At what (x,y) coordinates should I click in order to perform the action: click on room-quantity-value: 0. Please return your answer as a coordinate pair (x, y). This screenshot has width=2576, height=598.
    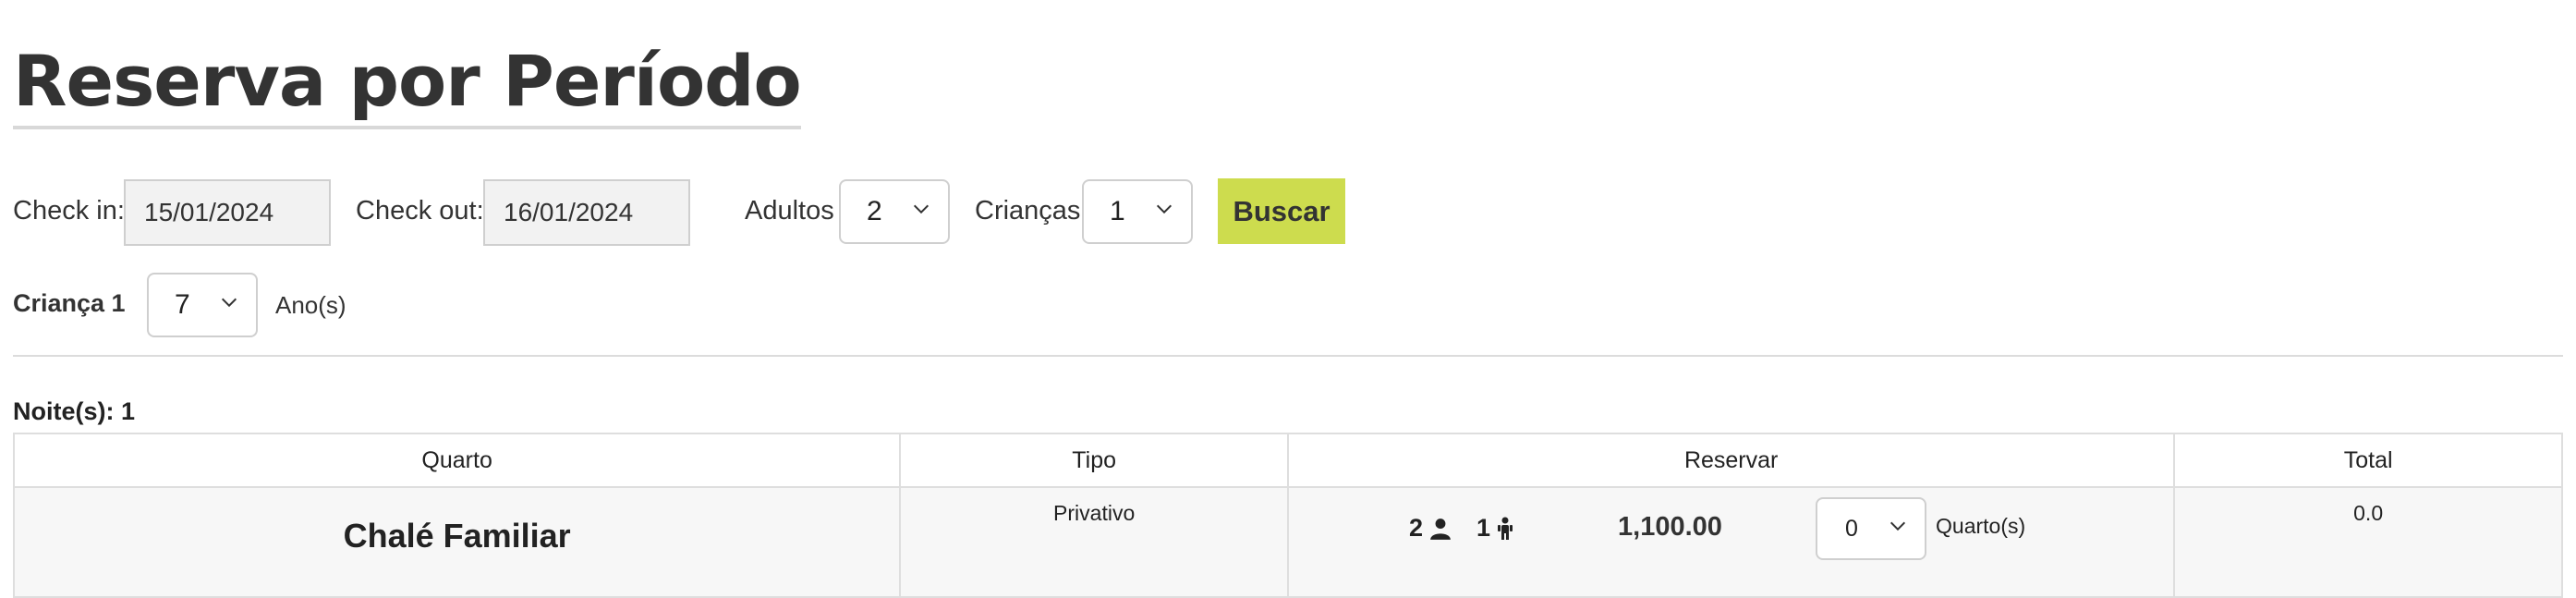
    Looking at the image, I should click on (1851, 529).